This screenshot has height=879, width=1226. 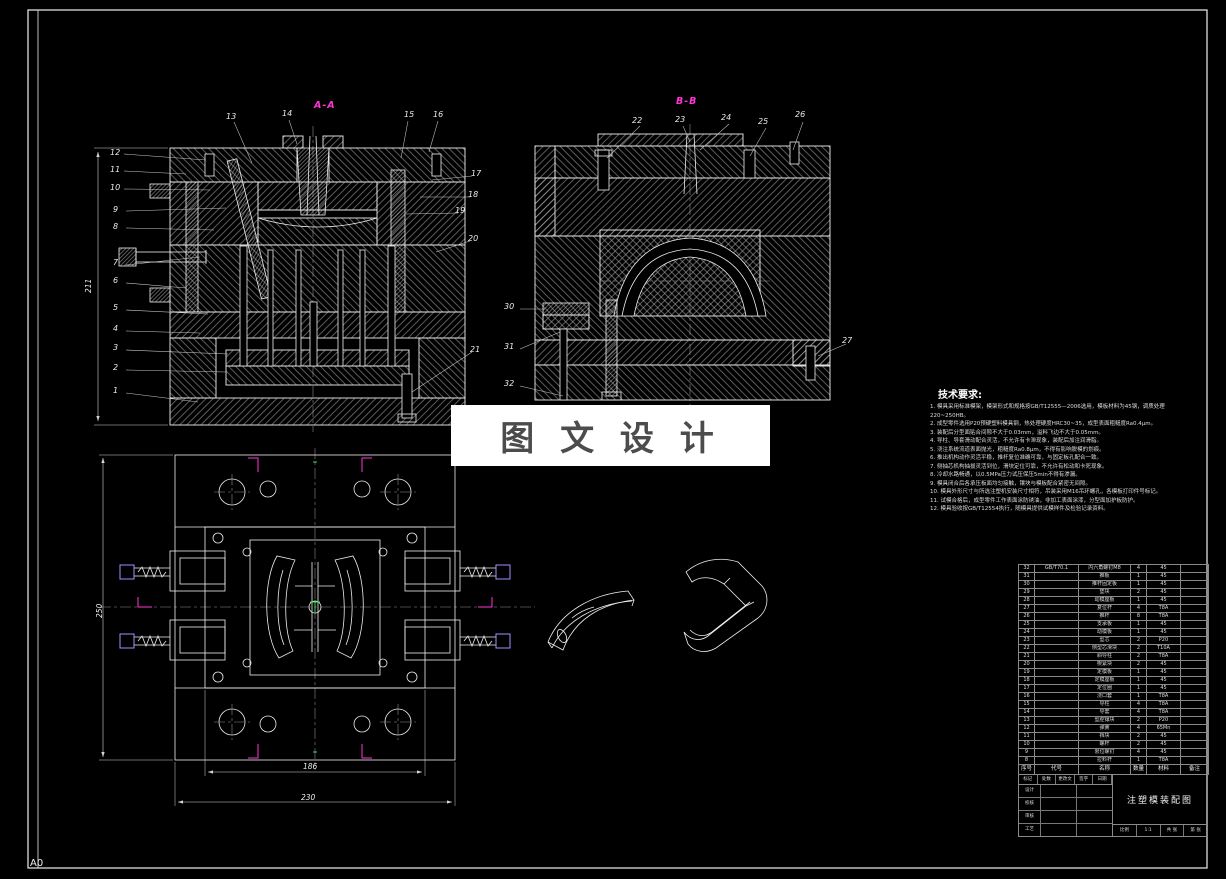 What do you see at coordinates (637, 120) in the screenshot?
I see `callout-22: 22` at bounding box center [637, 120].